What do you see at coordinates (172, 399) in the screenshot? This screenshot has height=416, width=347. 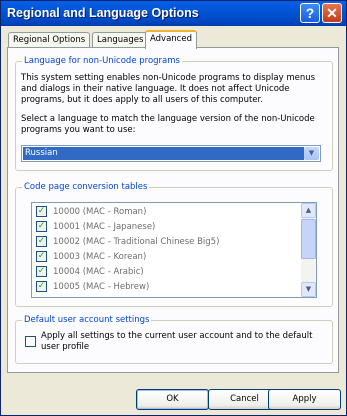 I see `ok-button: OK` at bounding box center [172, 399].